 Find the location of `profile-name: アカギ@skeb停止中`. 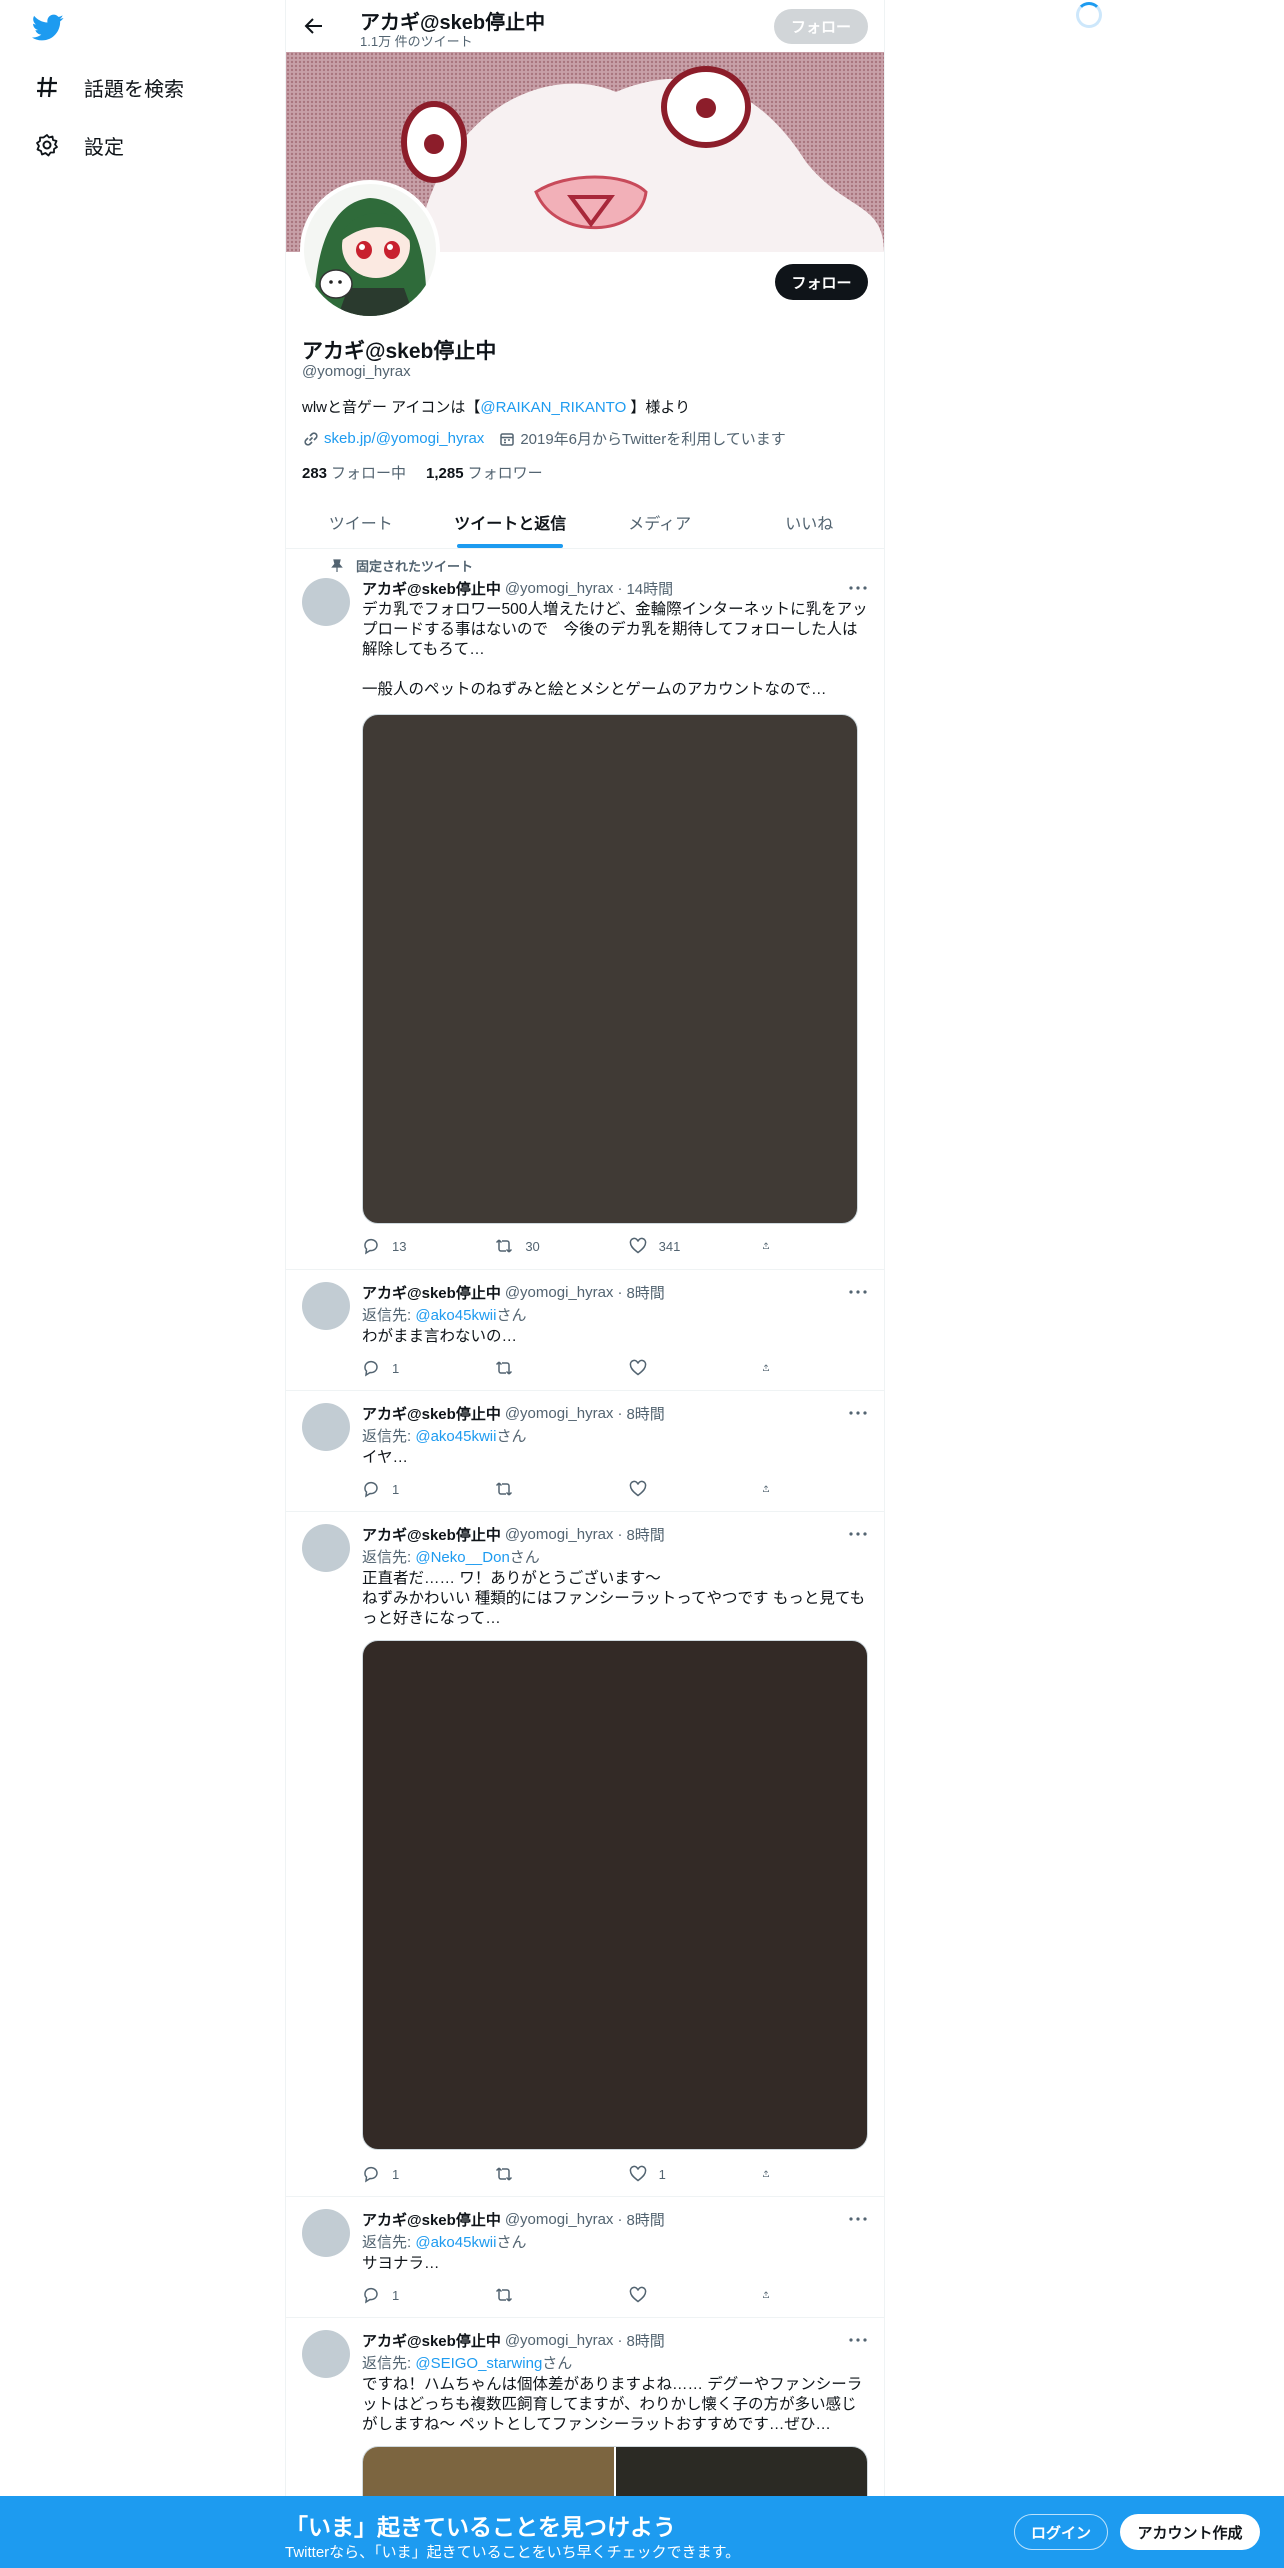

profile-name: アカギ@skeb停止中 is located at coordinates (399, 351).